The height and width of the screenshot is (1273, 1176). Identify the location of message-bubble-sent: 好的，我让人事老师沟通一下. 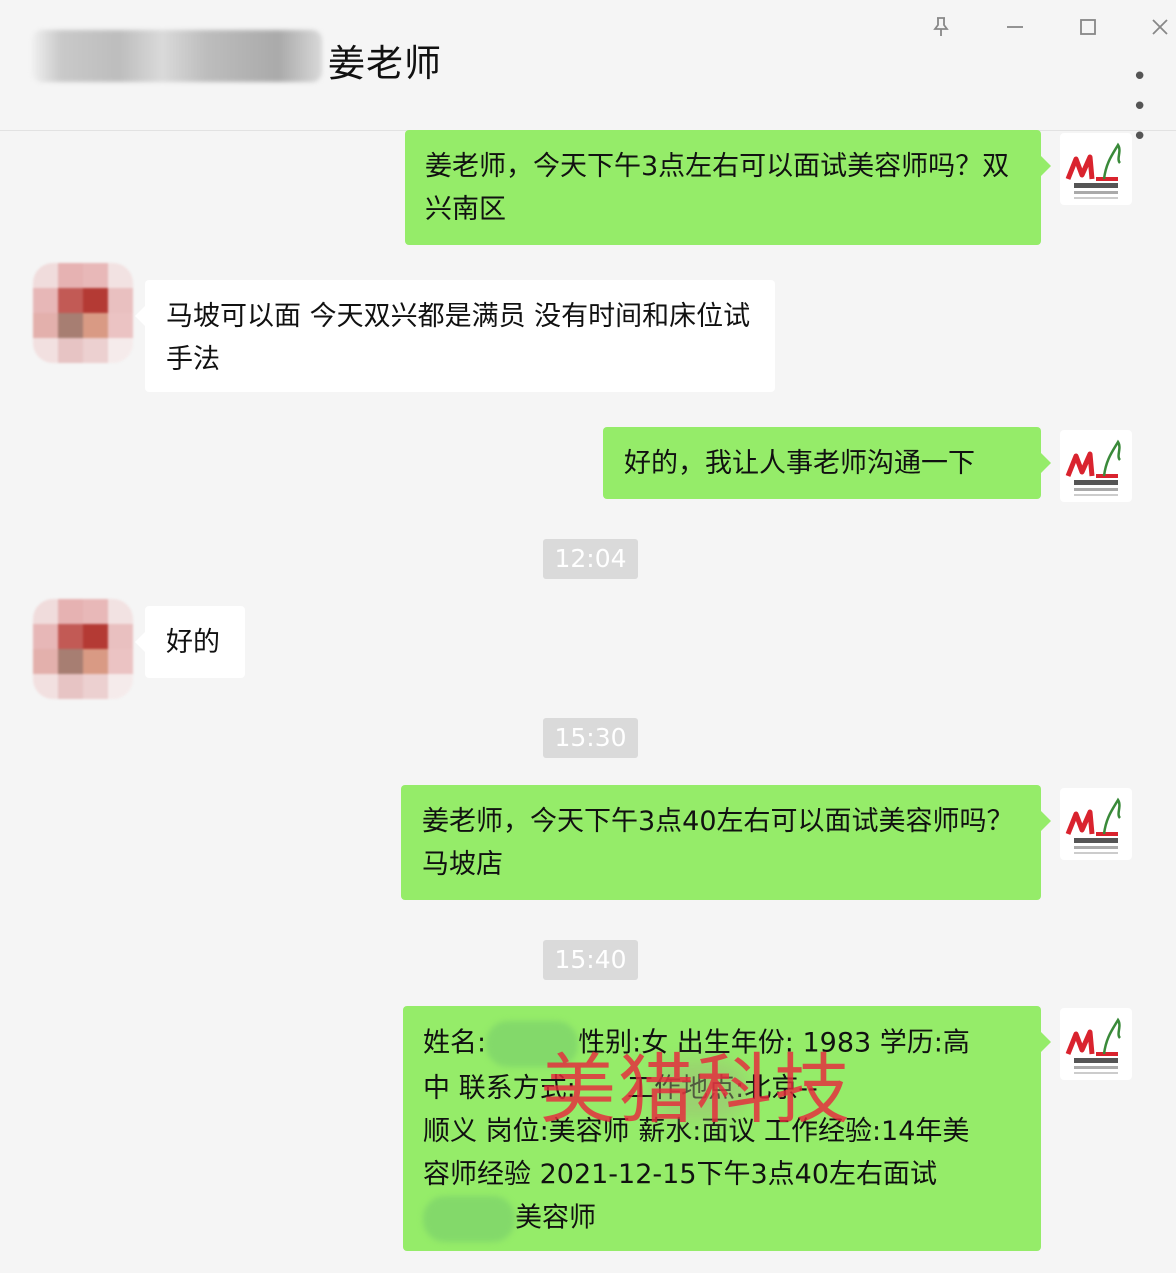
(827, 463).